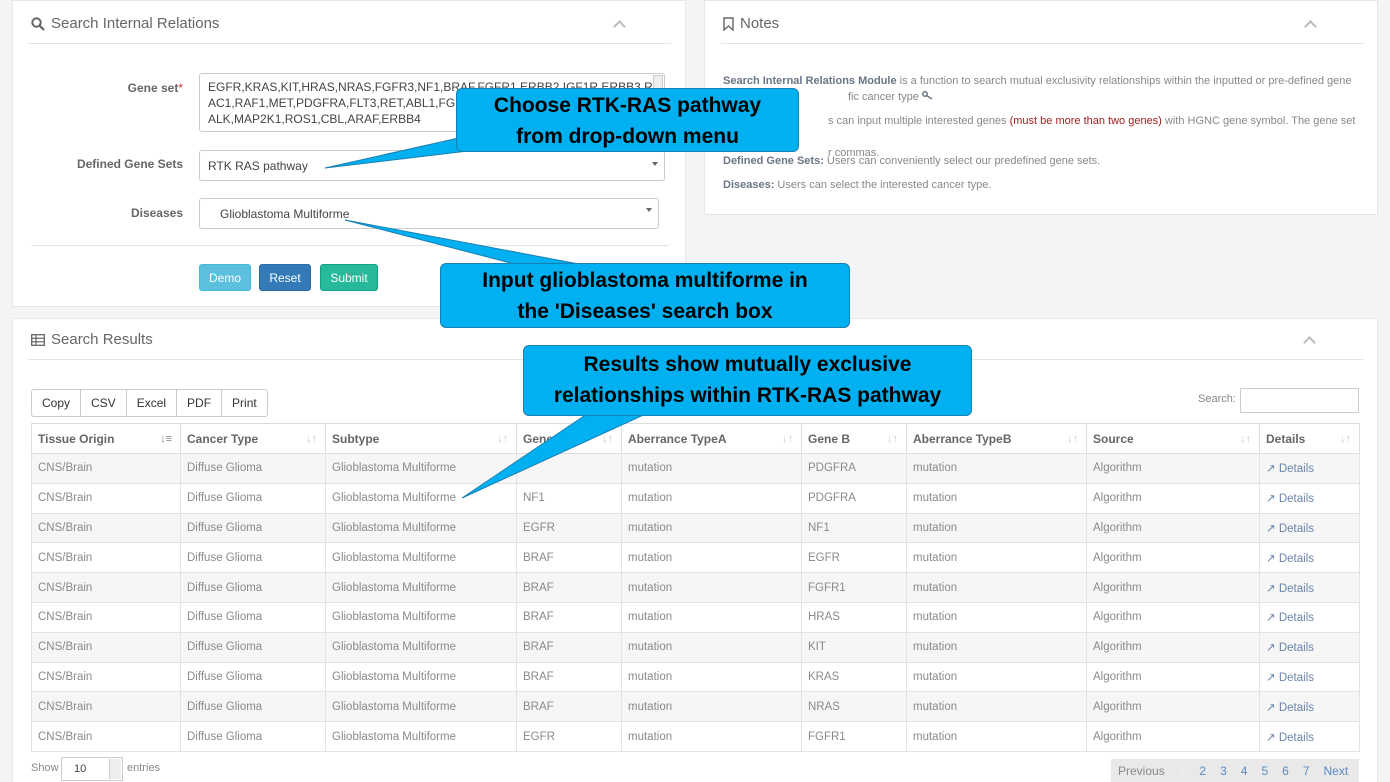 Image resolution: width=1390 pixels, height=782 pixels. I want to click on defined-gene-sets-select: RTK RAS pathway, so click(432, 165).